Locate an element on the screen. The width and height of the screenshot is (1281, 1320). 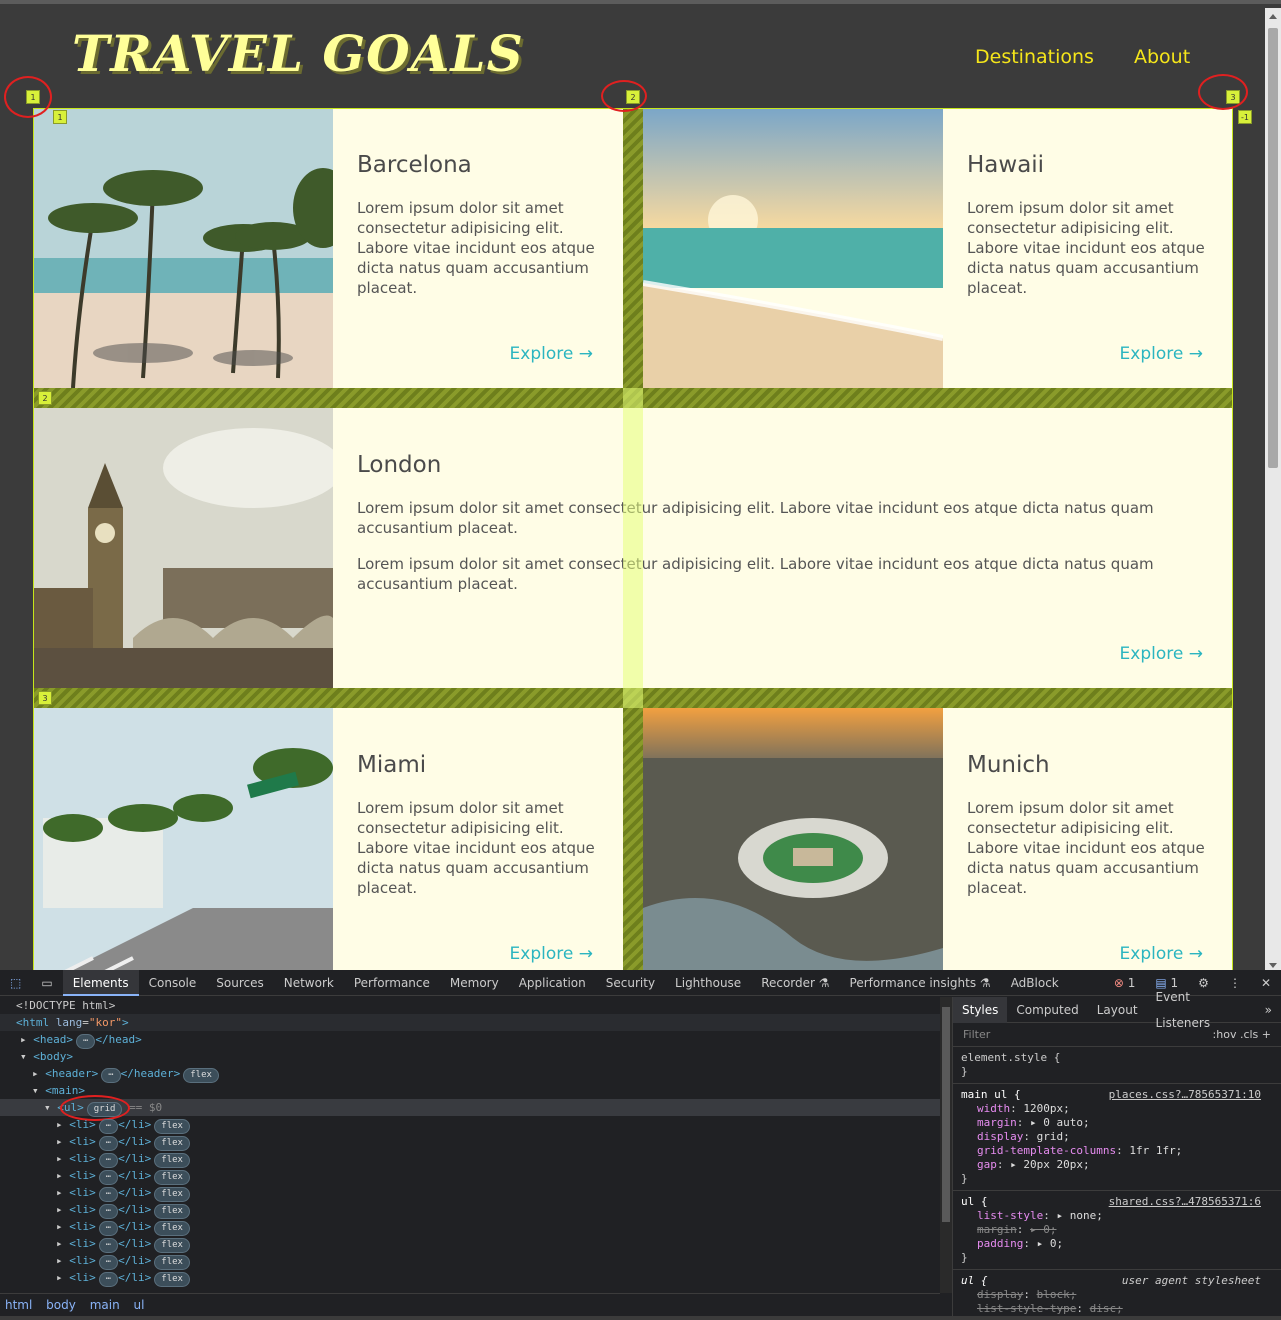
device-toggle-icon: ▭ is located at coordinates (46, 983).